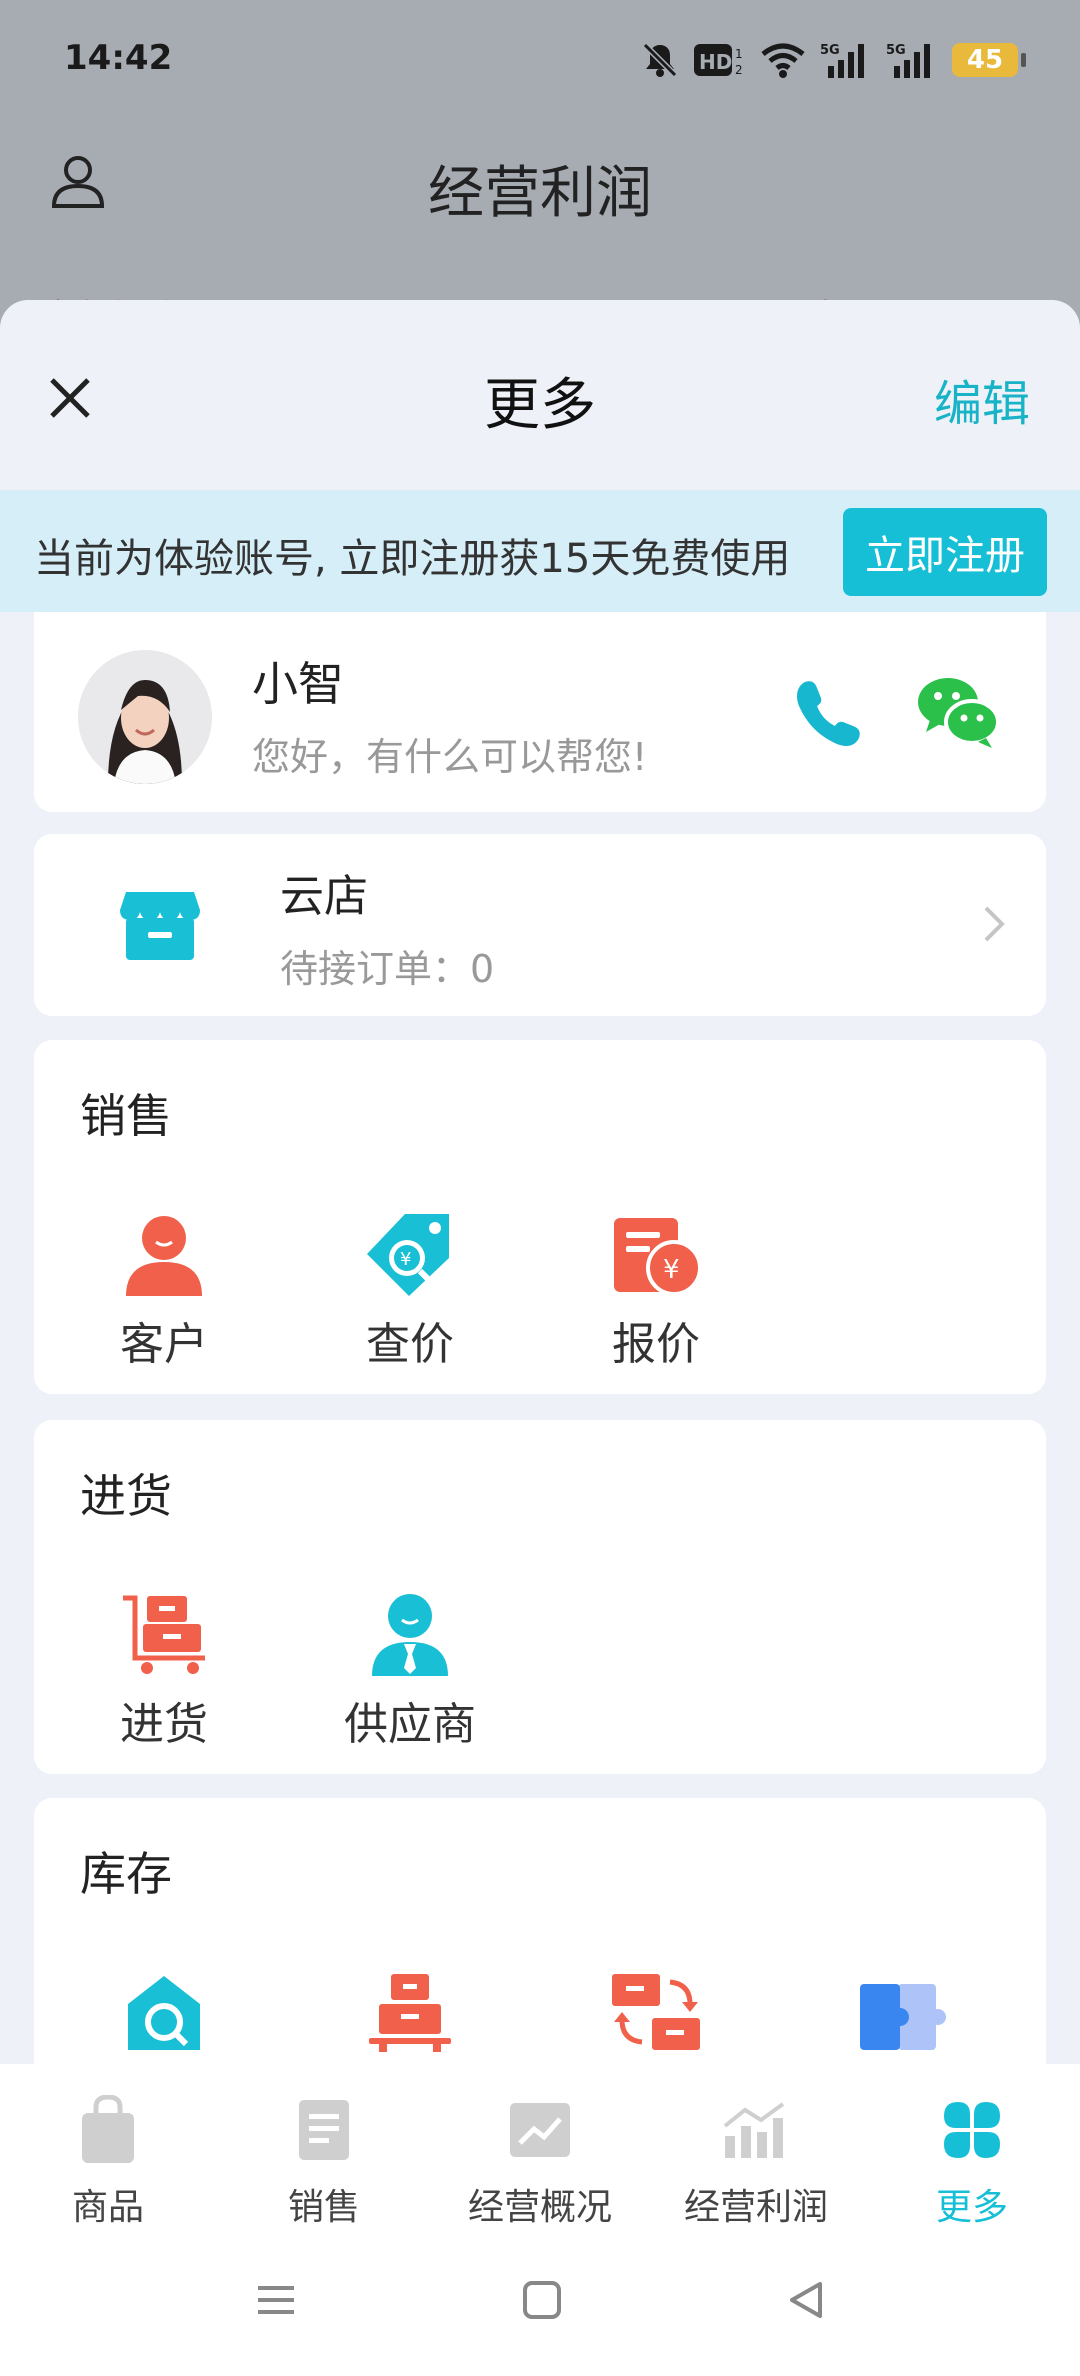 The height and width of the screenshot is (2376, 1080). I want to click on background-page: 14:42 HD 1 2 5G 5G 45 经营利润, so click(540, 165).